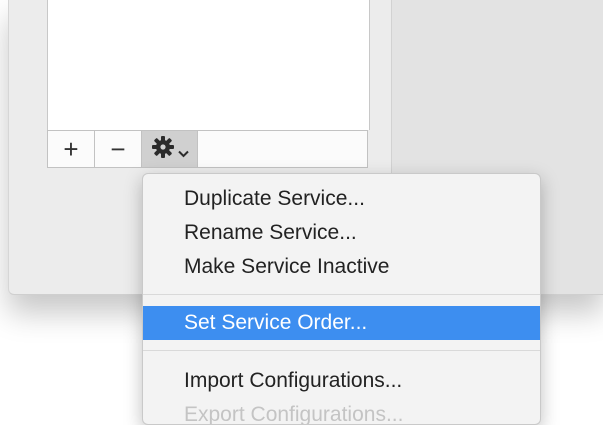 The image size is (603, 425). I want to click on add-service-button: +, so click(71, 149).